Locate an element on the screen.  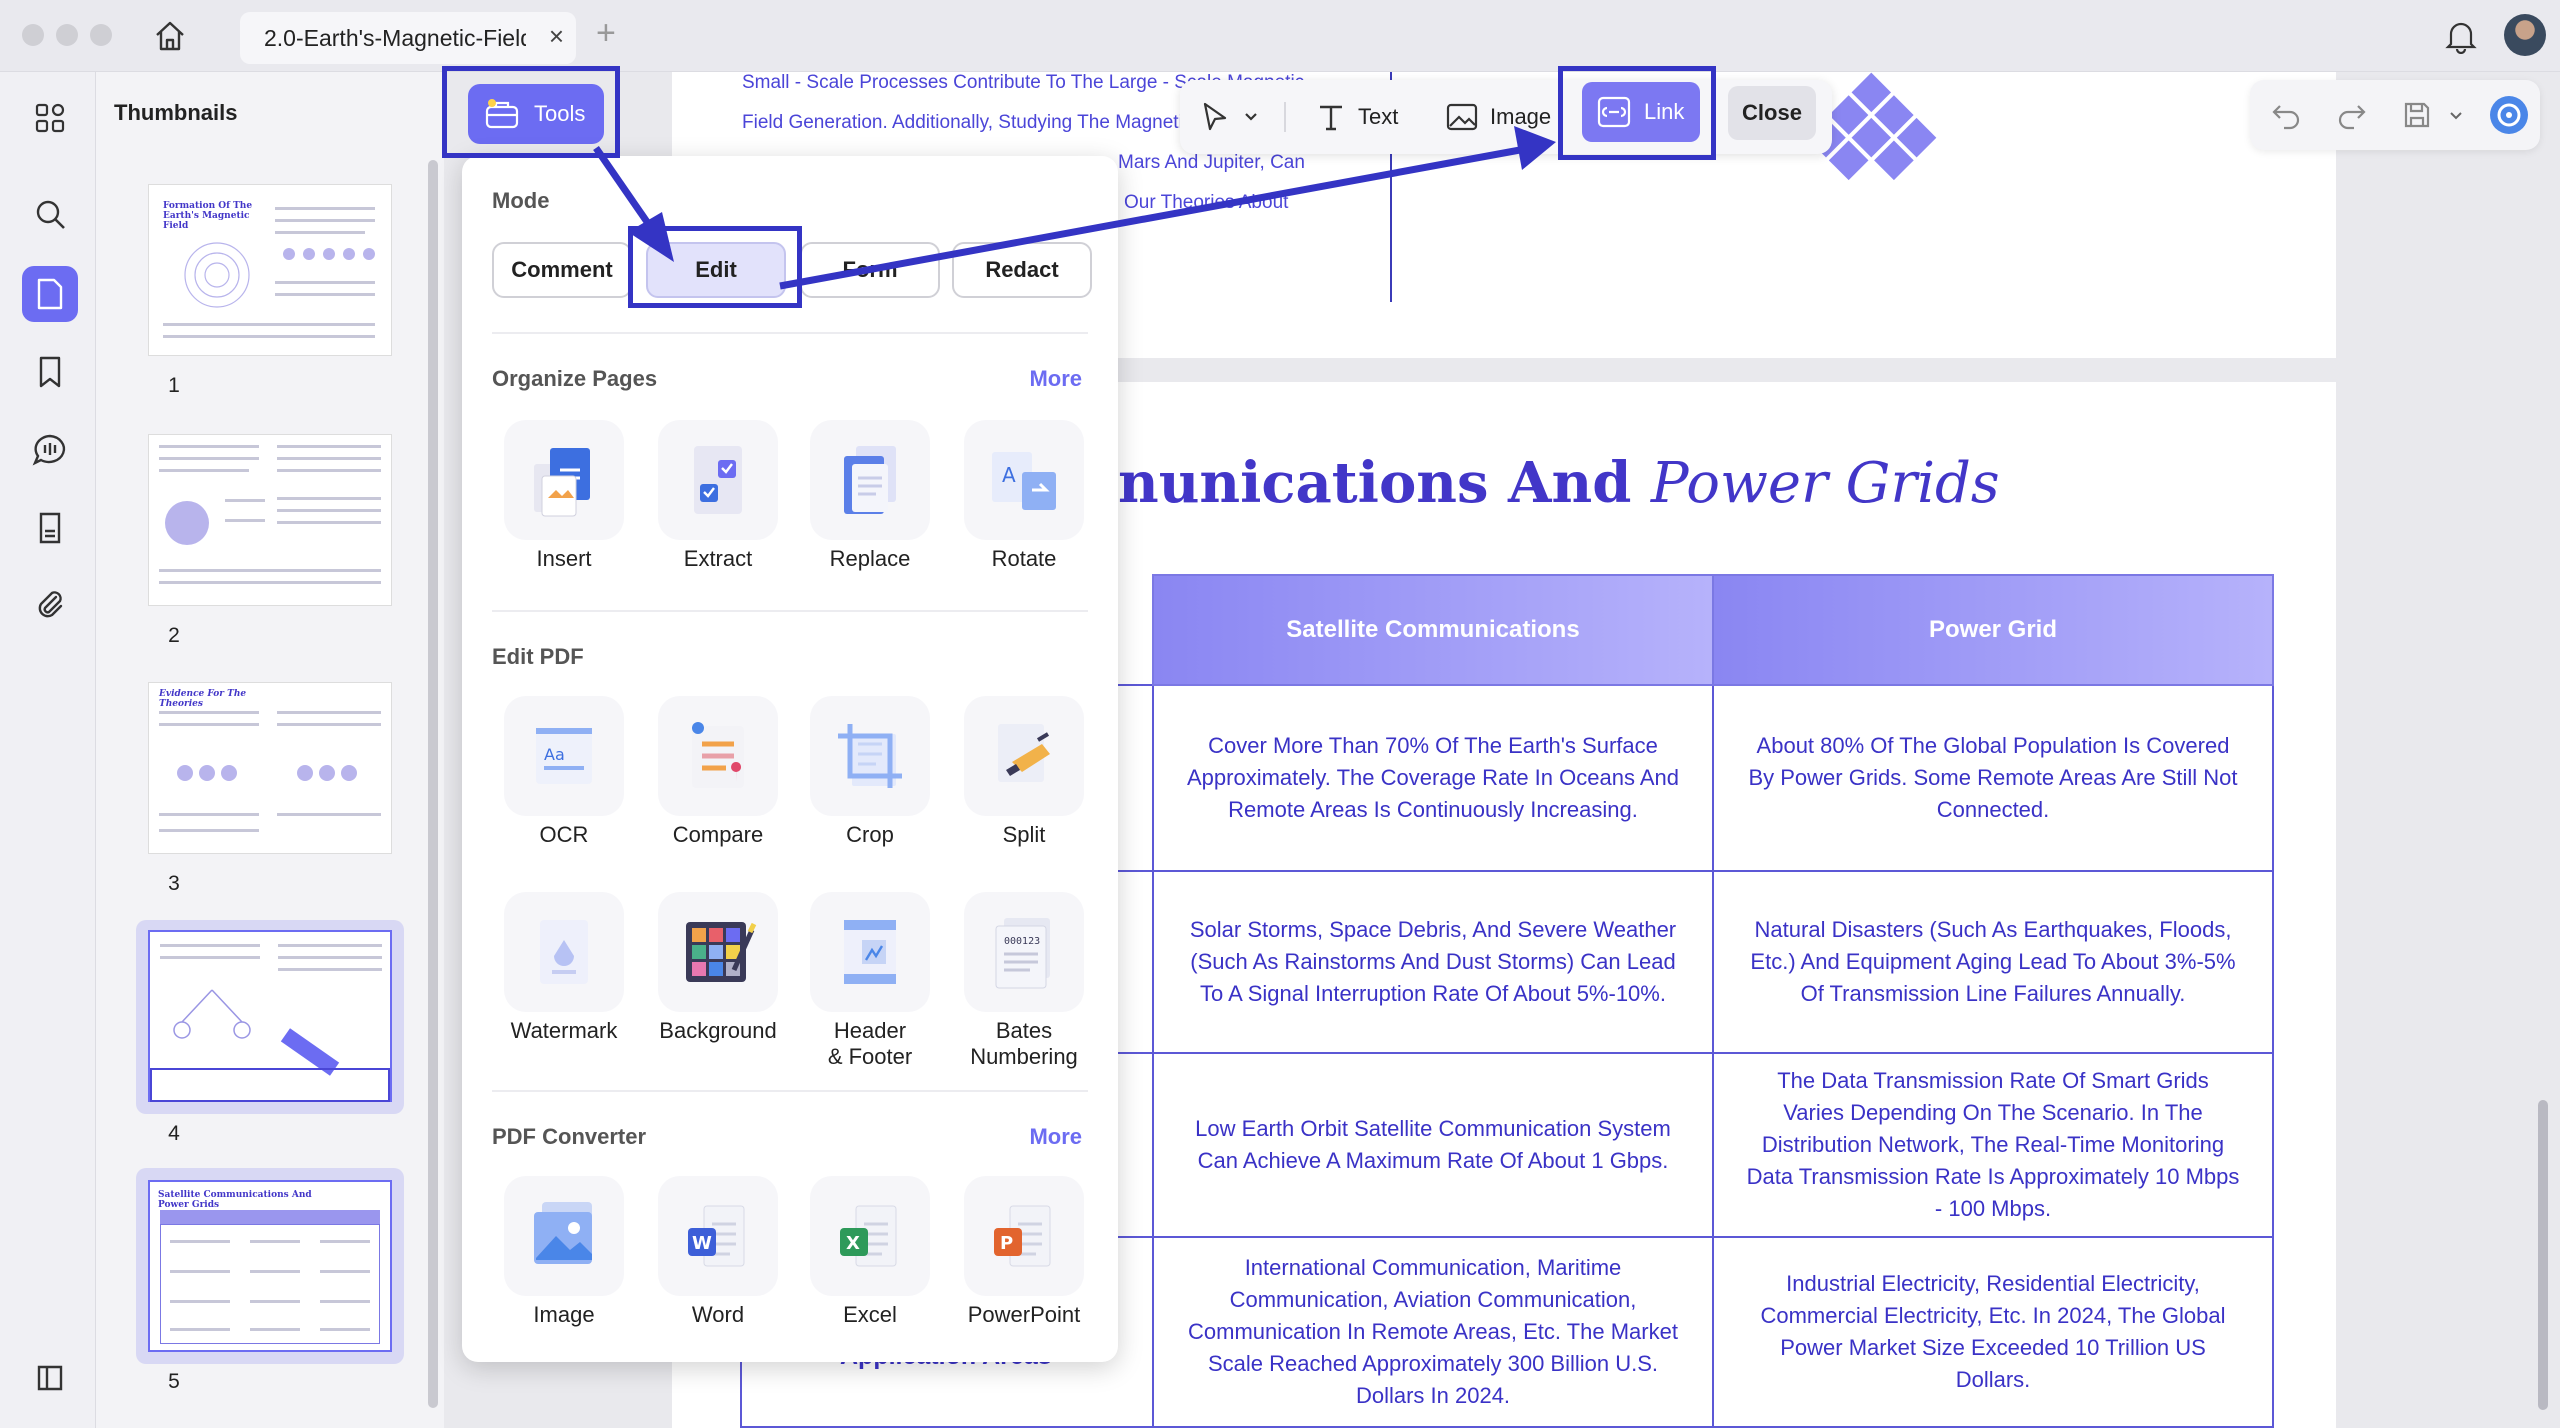
bookmark-icon is located at coordinates (50, 372).